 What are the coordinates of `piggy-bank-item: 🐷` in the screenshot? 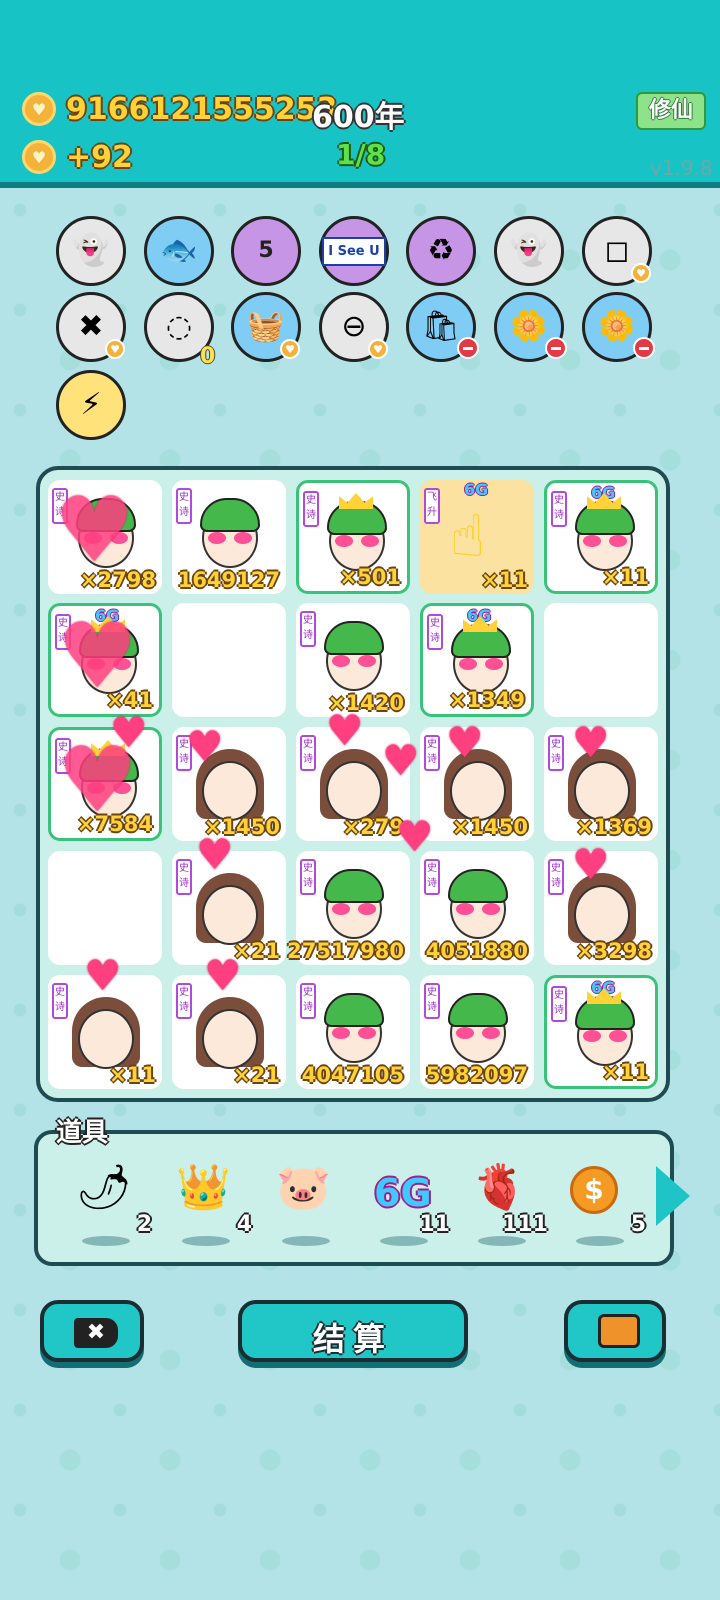 It's located at (306, 1203).